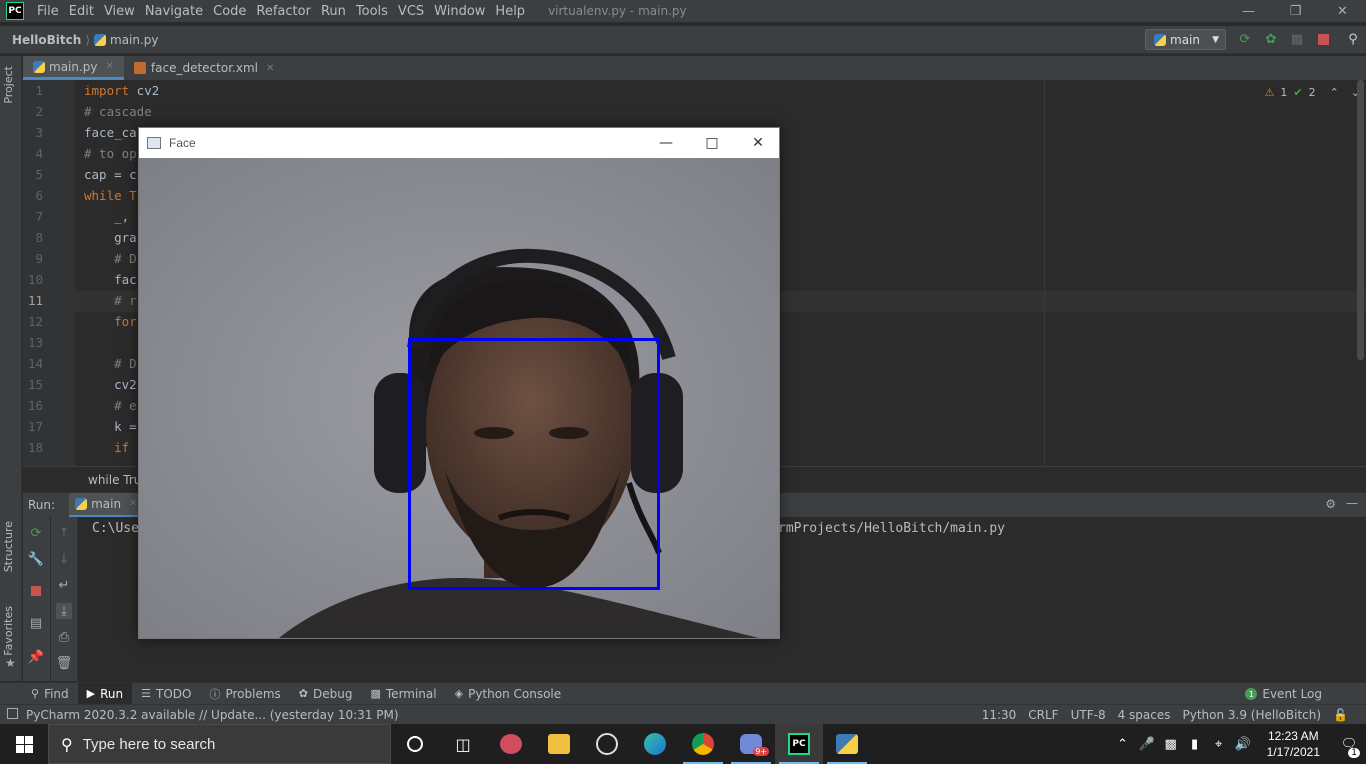 The width and height of the screenshot is (1366, 764). I want to click on menu-window: Window, so click(459, 11).